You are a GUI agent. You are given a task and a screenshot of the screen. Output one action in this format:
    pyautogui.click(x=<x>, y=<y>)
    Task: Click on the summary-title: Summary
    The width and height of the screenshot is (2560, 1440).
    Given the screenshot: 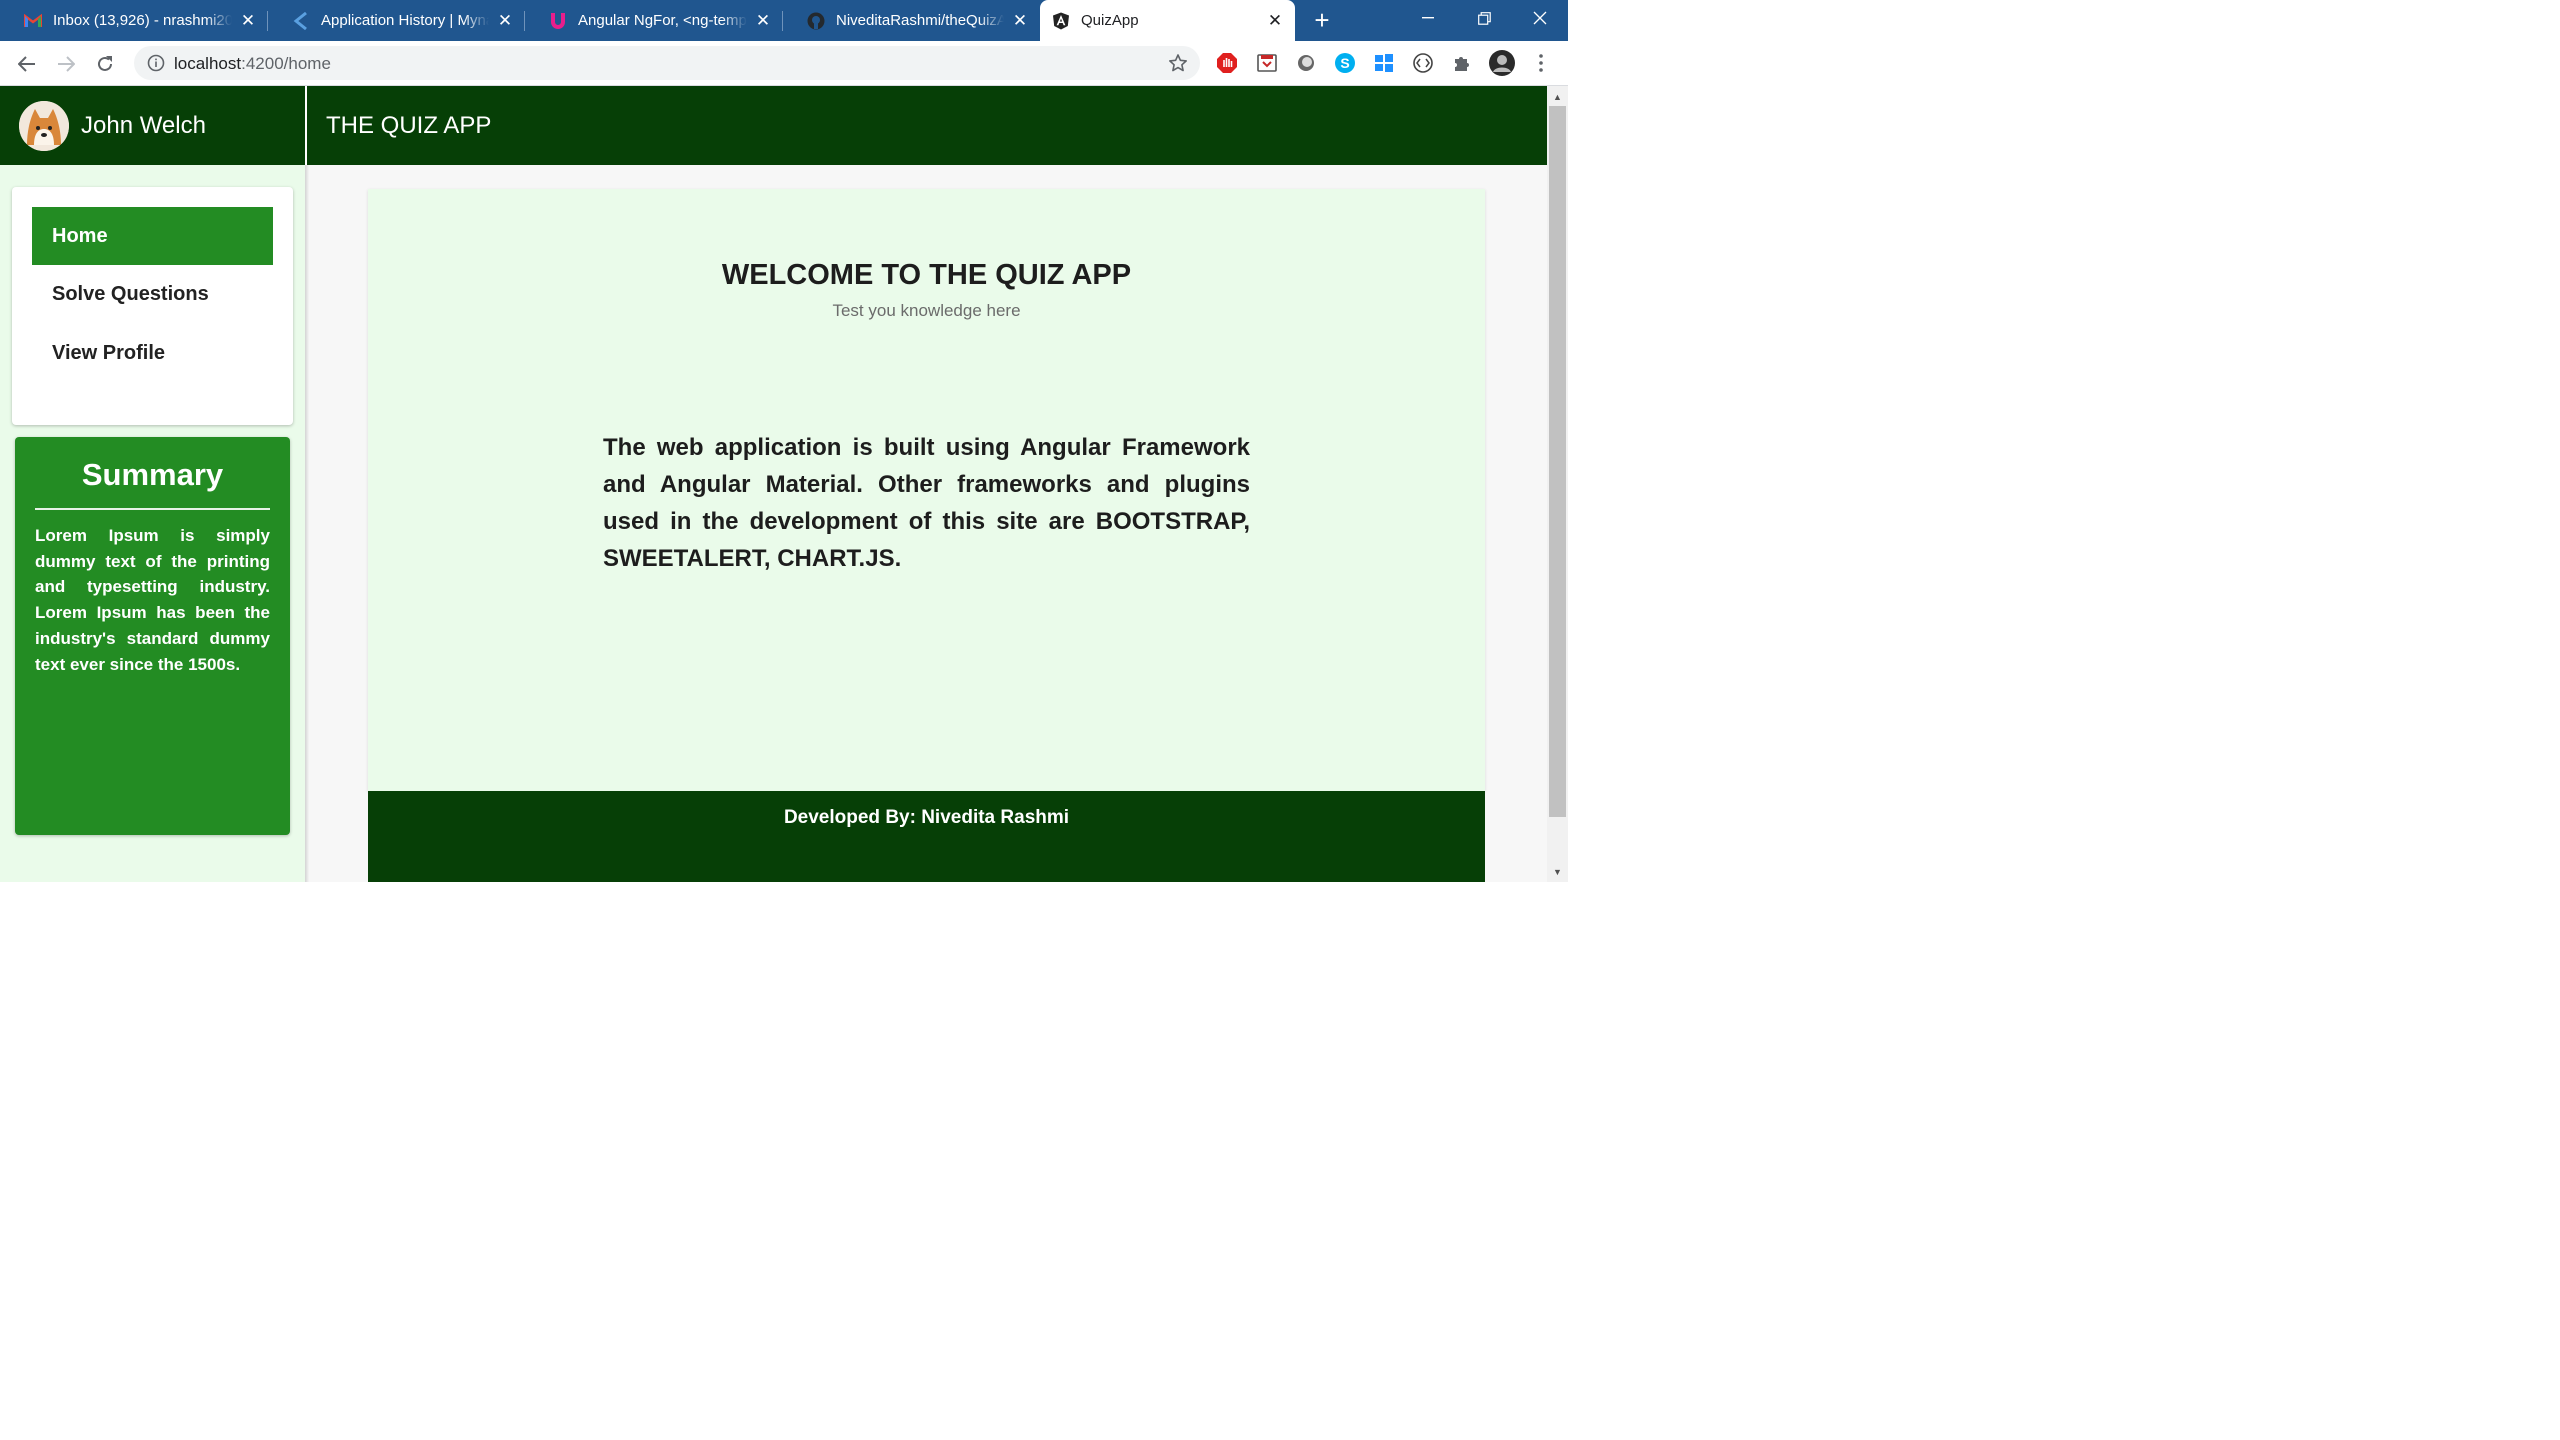 What is the action you would take?
    pyautogui.click(x=152, y=474)
    